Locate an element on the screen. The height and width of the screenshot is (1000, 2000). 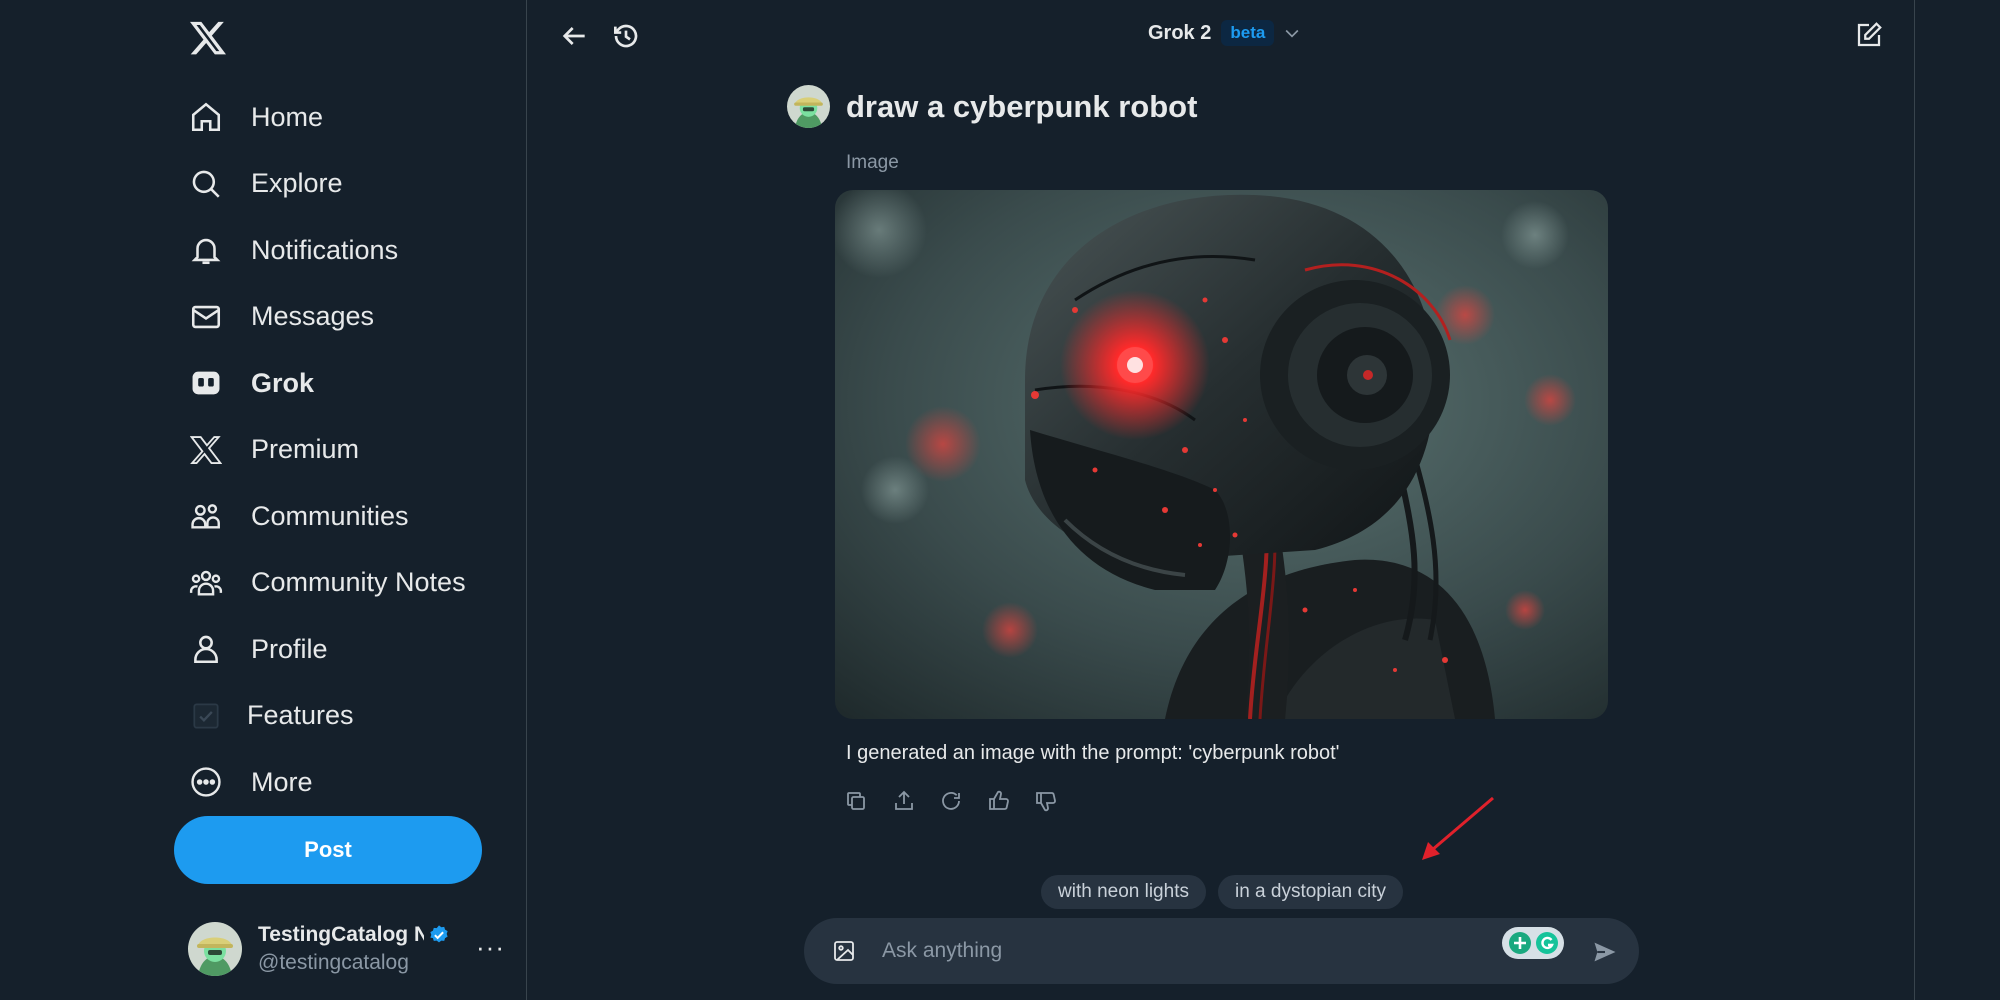
nav-item-communities: Communities is located at coordinates (327, 516).